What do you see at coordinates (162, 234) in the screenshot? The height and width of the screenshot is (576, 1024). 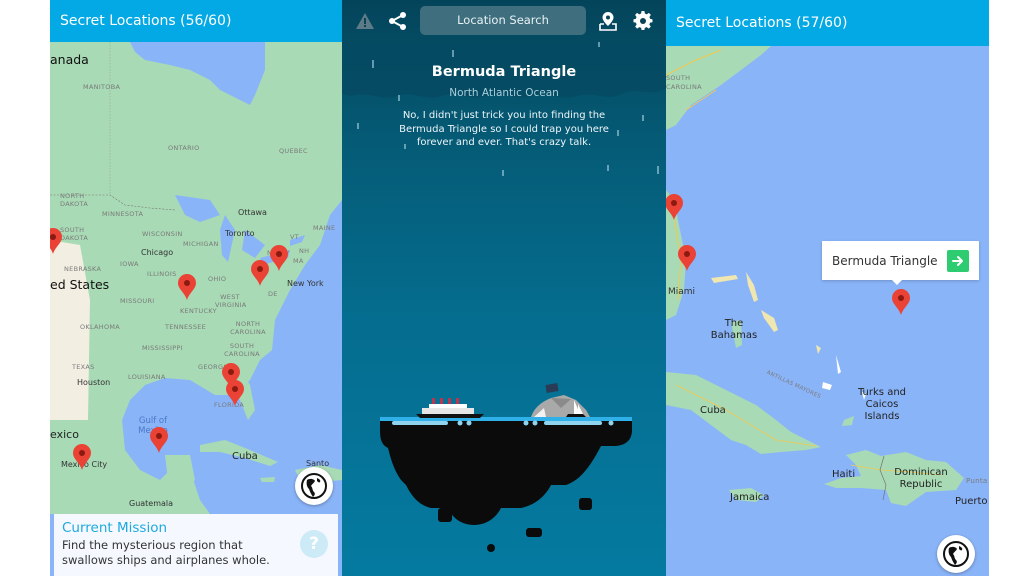 I see `map-label-wisconsin: WISCONSIN` at bounding box center [162, 234].